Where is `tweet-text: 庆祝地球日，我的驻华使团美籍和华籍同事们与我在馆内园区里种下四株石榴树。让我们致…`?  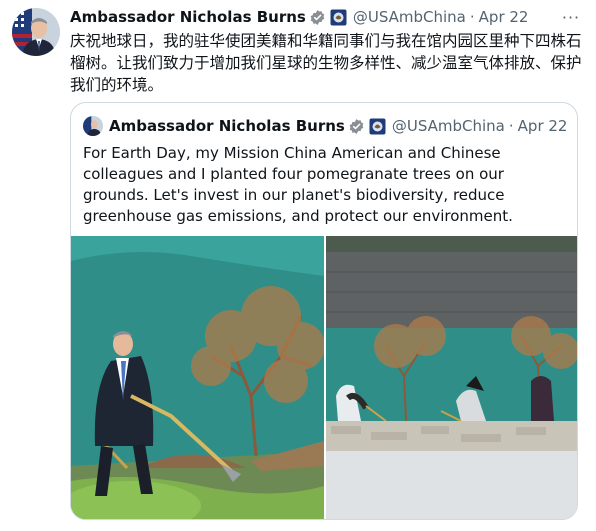 tweet-text: 庆祝地球日，我的驻华使团美籍和华籍同事们与我在馆内园区里种下四株石榴树。让我们致… is located at coordinates (326, 63).